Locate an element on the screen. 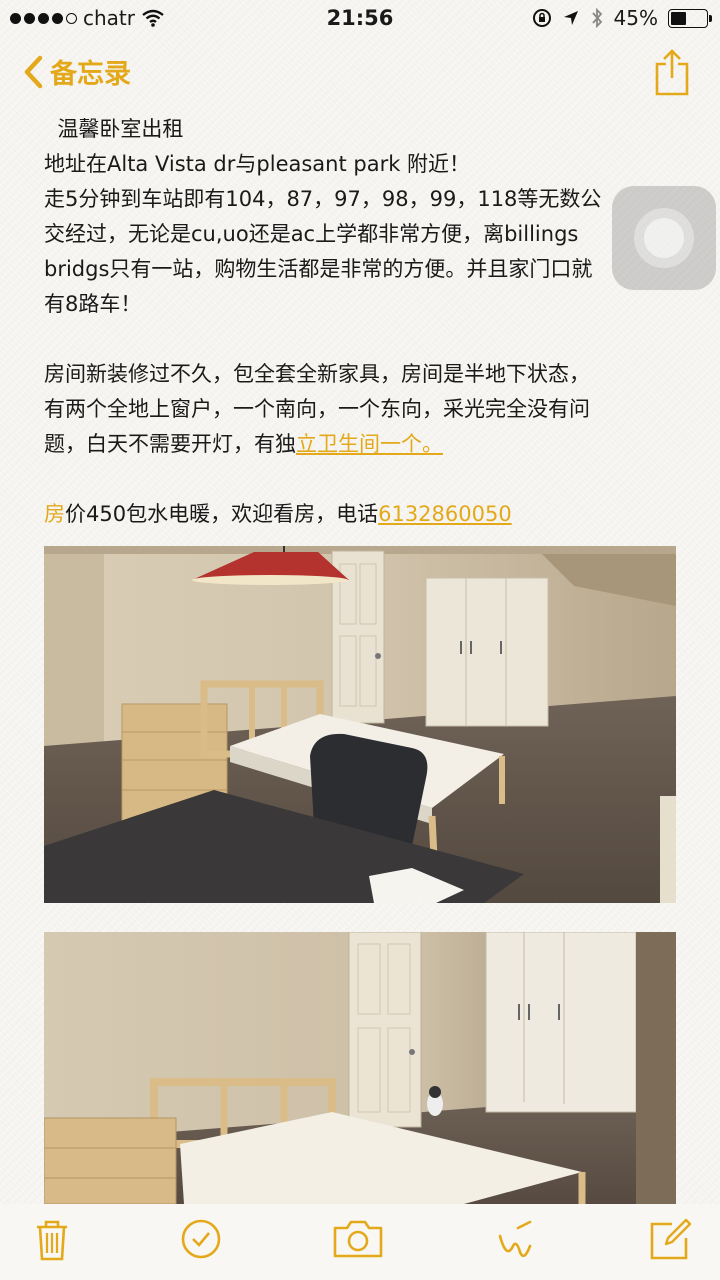  sketch-icon is located at coordinates (515, 1239).